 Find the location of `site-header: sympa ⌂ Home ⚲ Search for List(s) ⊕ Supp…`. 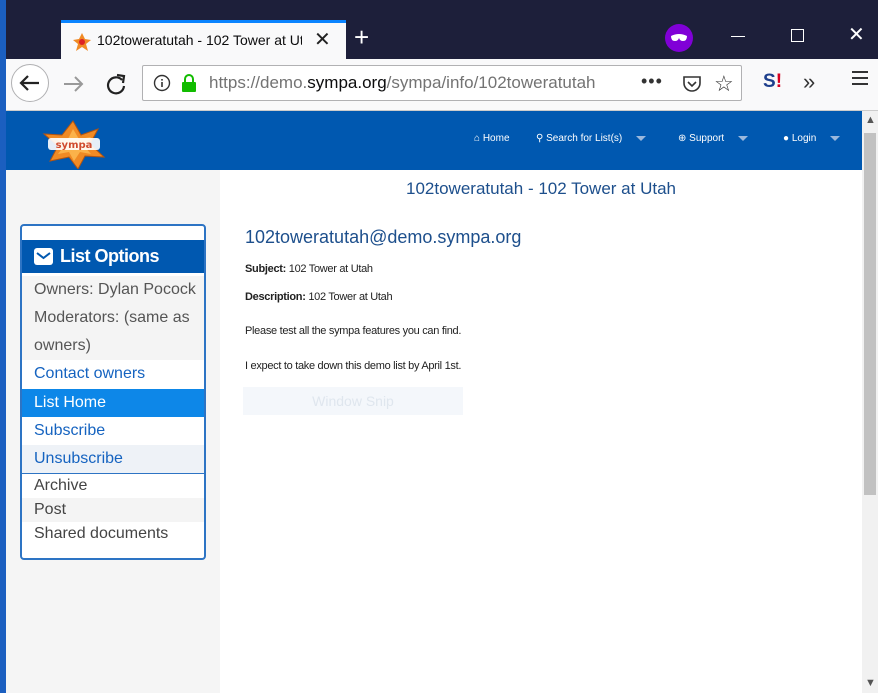

site-header: sympa ⌂ Home ⚲ Search for List(s) ⊕ Supp… is located at coordinates (434, 140).